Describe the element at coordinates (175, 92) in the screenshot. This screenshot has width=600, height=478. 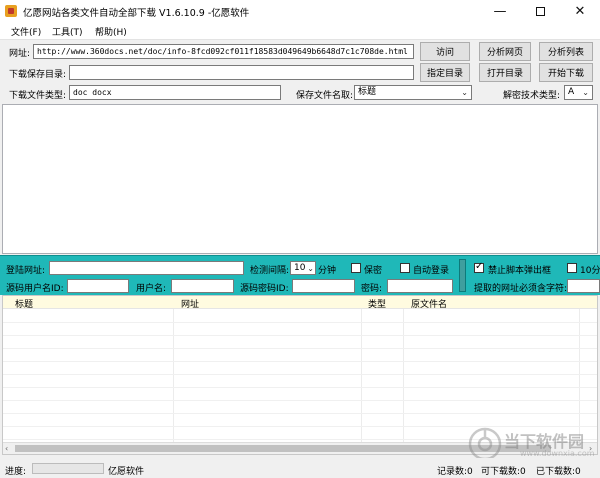
I see `file-type-input: doc docx` at that location.